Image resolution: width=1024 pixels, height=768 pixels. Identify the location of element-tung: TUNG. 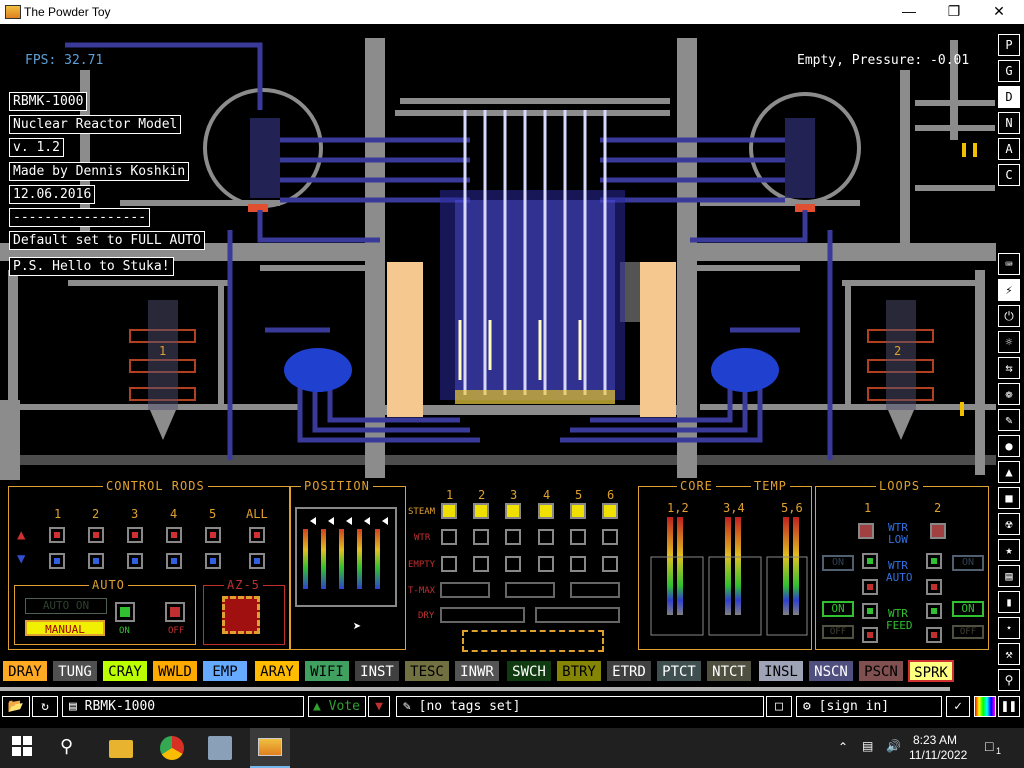
(75, 671).